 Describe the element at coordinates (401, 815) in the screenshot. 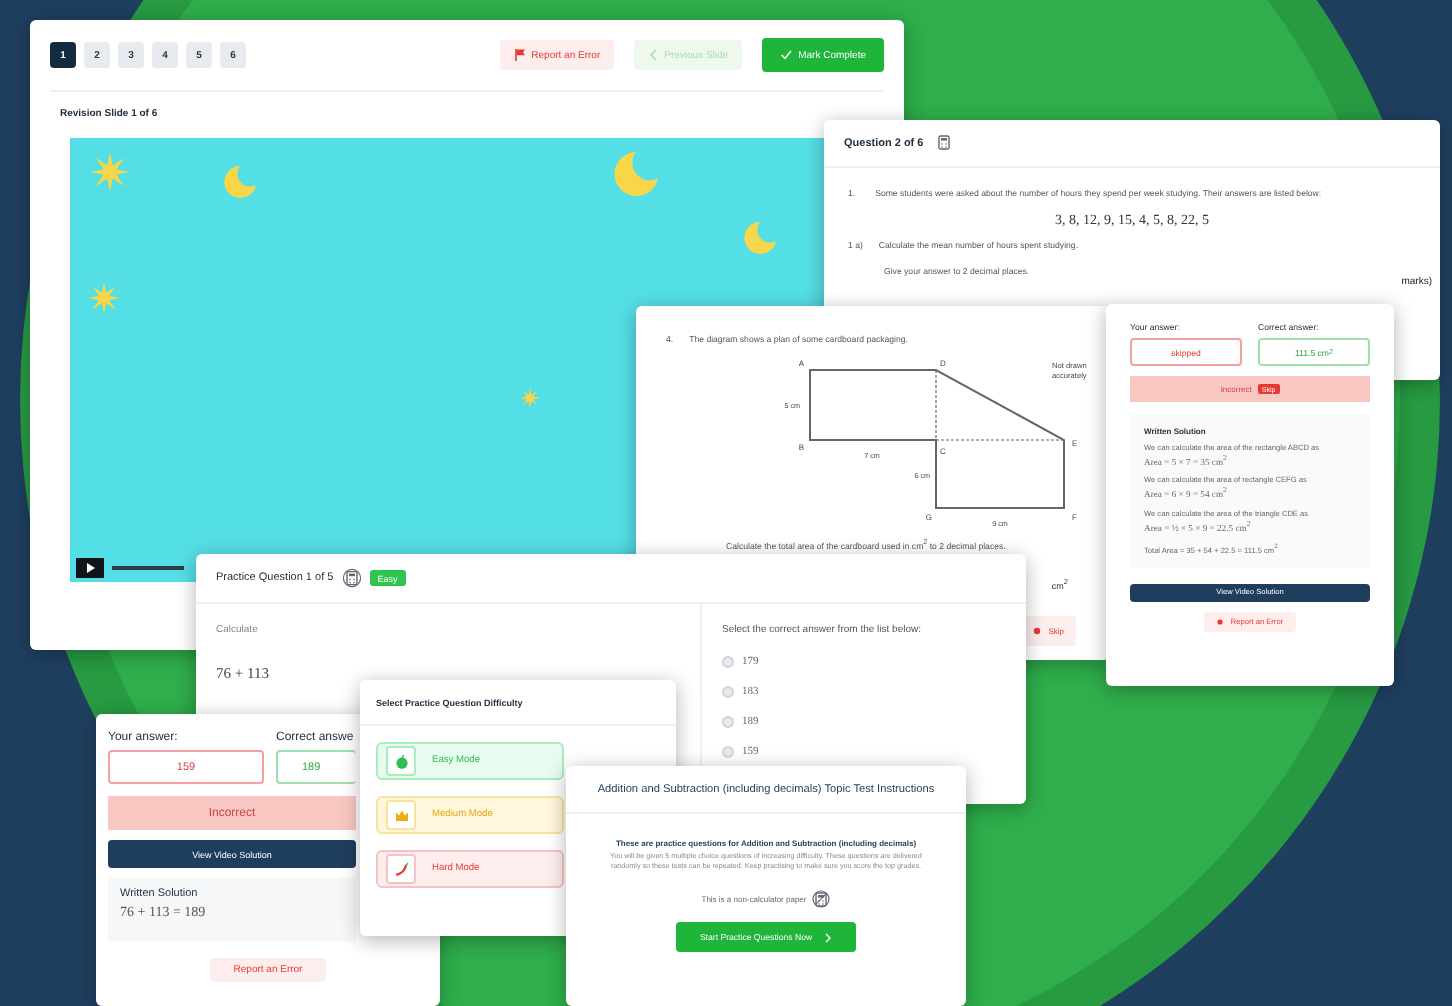

I see `crown-icon` at that location.